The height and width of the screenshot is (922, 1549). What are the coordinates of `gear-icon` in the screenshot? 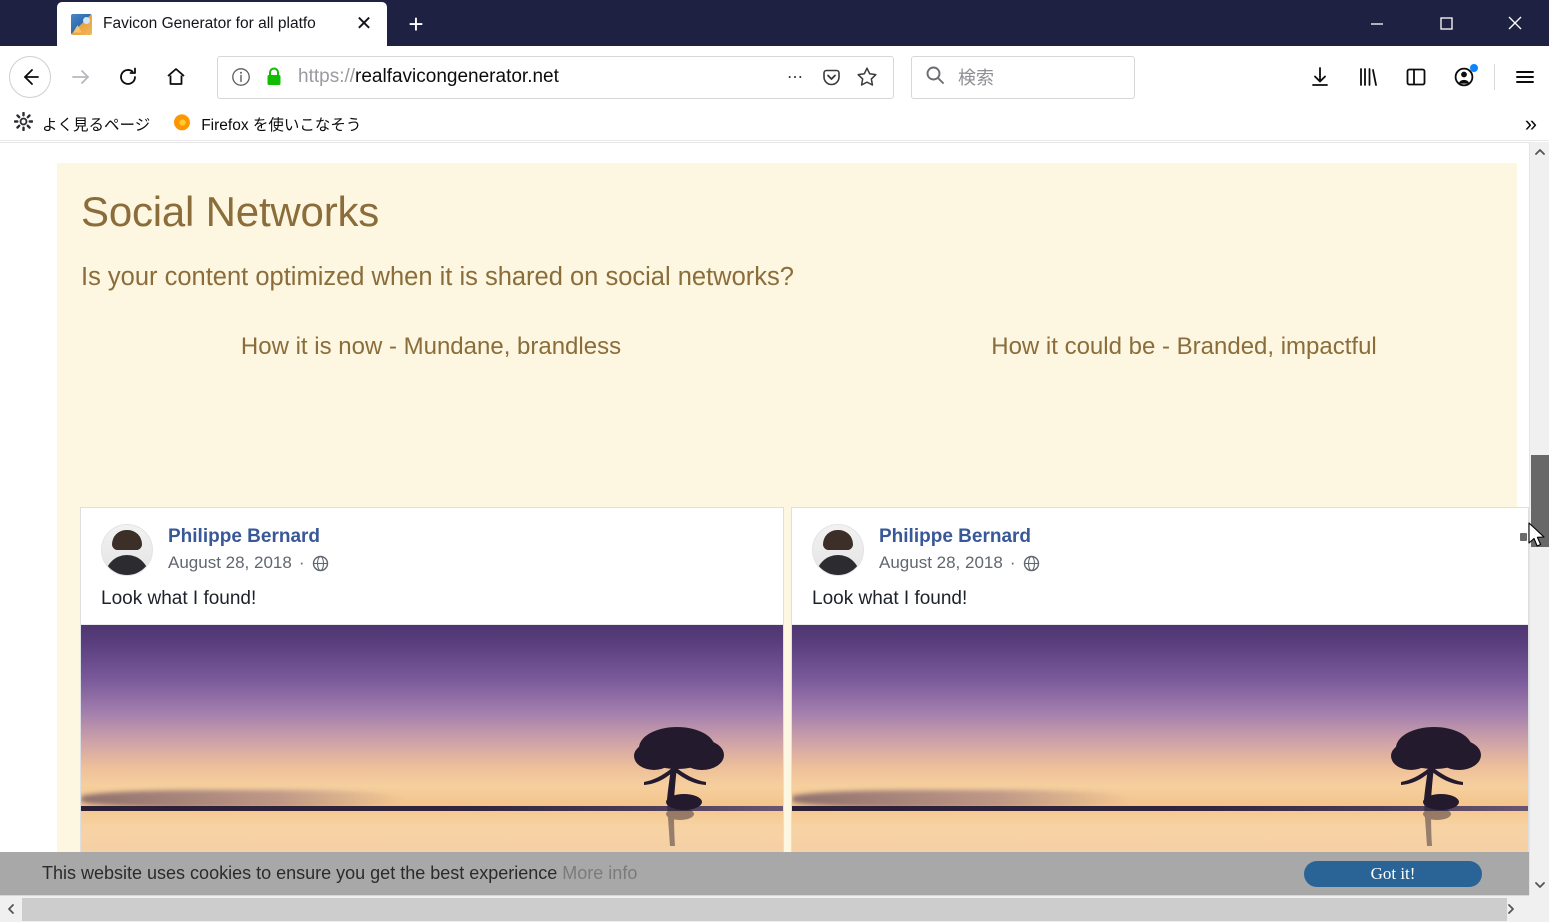 It's located at (23, 123).